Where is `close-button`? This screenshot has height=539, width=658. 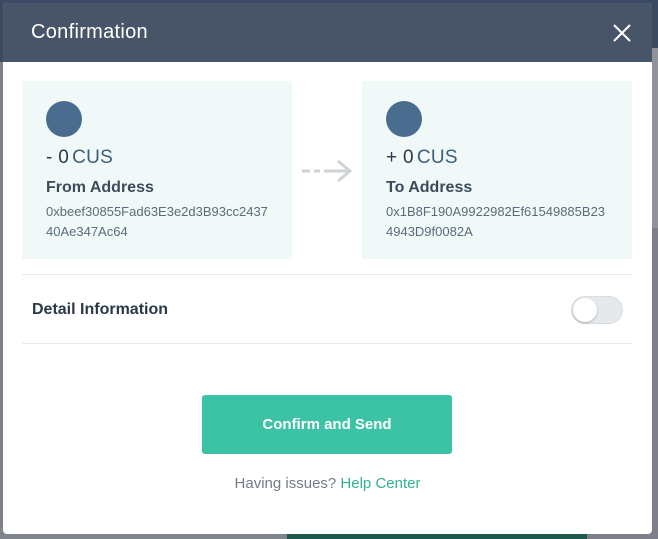
close-button is located at coordinates (622, 33).